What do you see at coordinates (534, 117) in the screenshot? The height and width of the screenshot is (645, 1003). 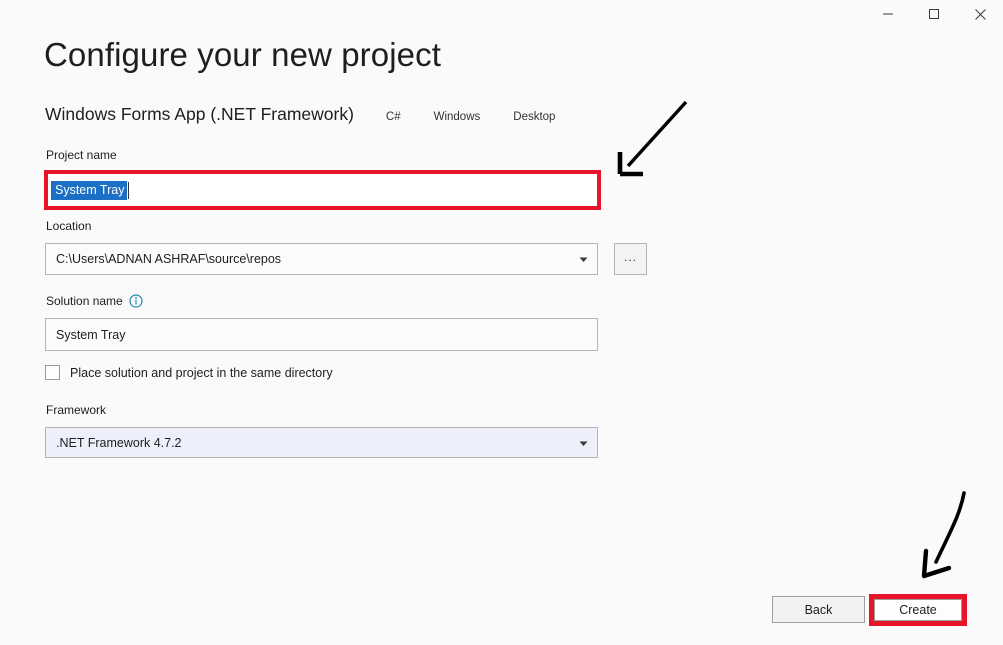 I see `tag-project-type: Desktop` at bounding box center [534, 117].